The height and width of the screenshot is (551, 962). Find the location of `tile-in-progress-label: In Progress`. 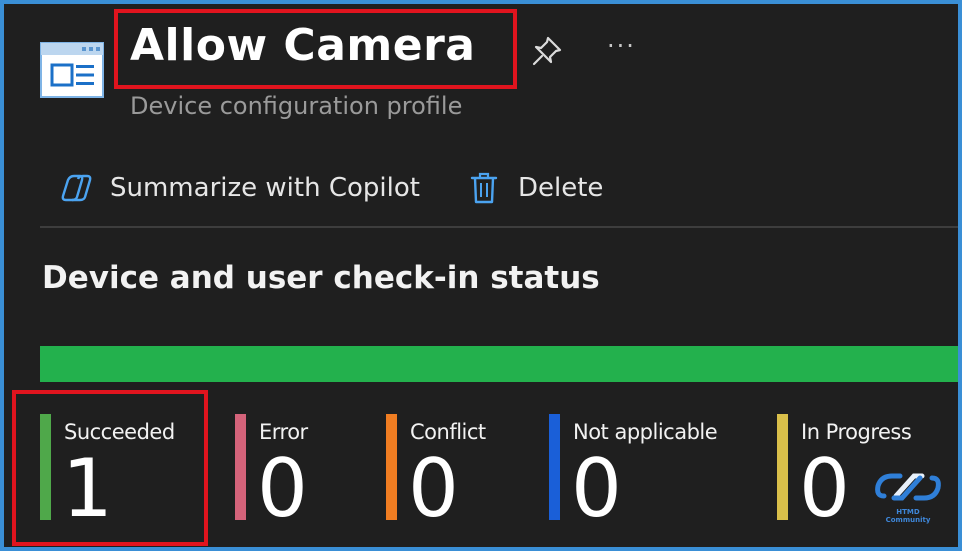

tile-in-progress-label: In Progress is located at coordinates (856, 432).